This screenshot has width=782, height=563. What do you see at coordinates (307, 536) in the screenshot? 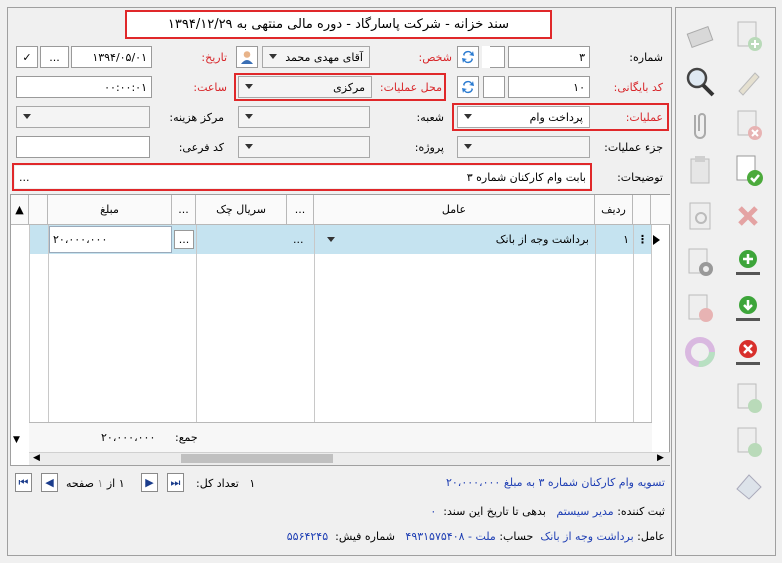
I see `receipt-value: ۵۵۶۴۲۴۵` at bounding box center [307, 536].